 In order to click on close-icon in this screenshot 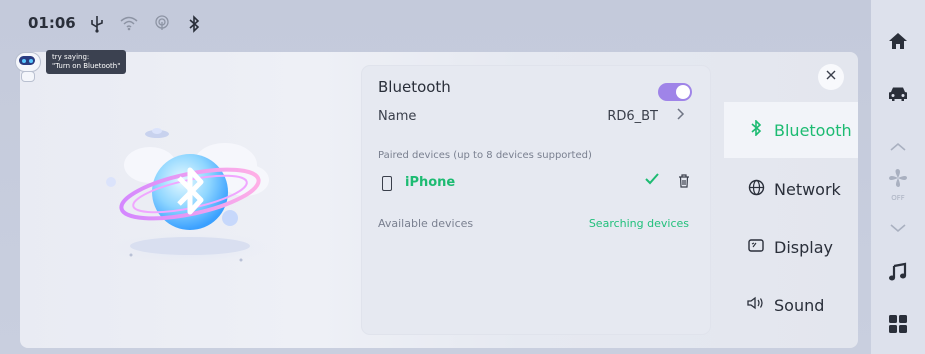, I will do `click(831, 75)`.